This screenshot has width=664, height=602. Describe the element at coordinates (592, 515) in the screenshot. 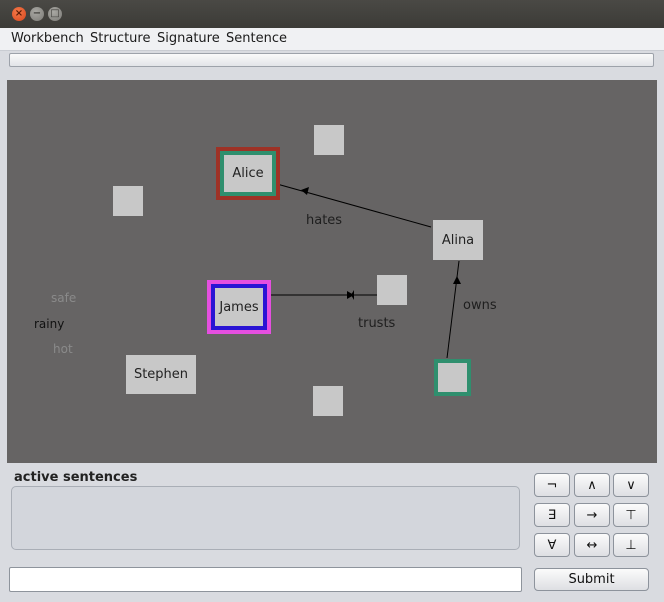

I see `symbol-implies-button: →` at that location.